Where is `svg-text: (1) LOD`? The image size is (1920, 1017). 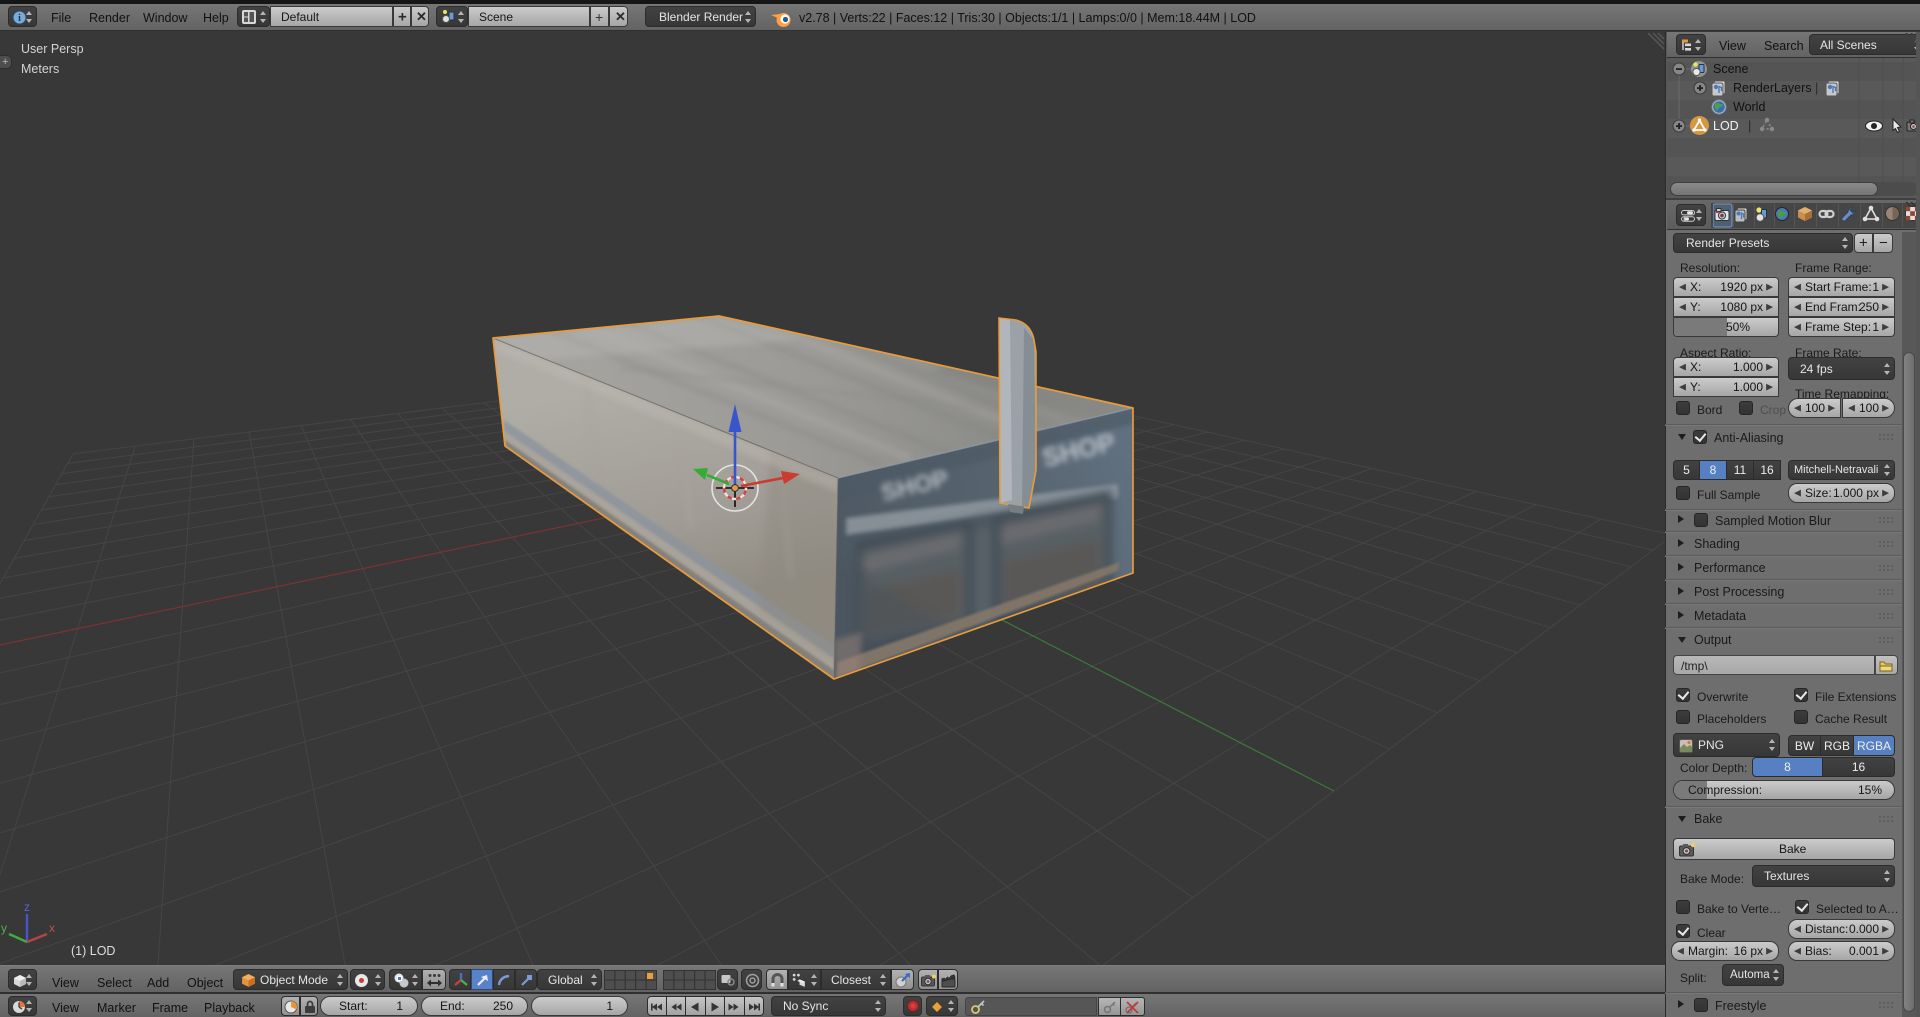 svg-text: (1) LOD is located at coordinates (93, 951).